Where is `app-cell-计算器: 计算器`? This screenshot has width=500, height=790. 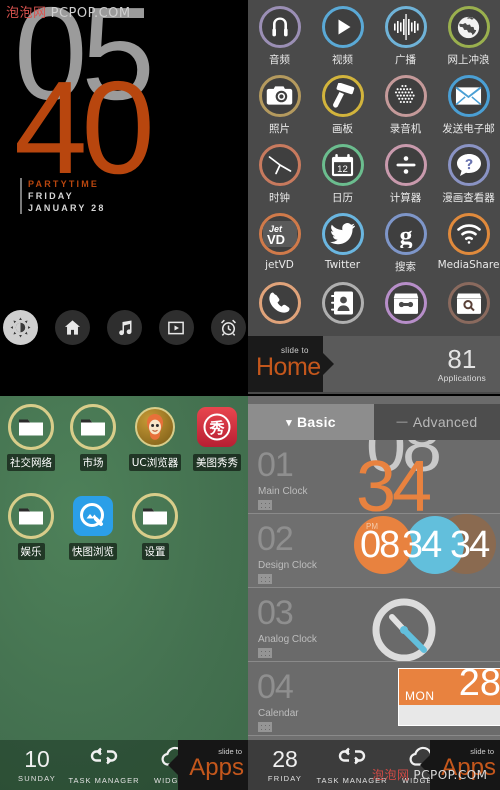 app-cell-计算器: 计算器 is located at coordinates (405, 174).